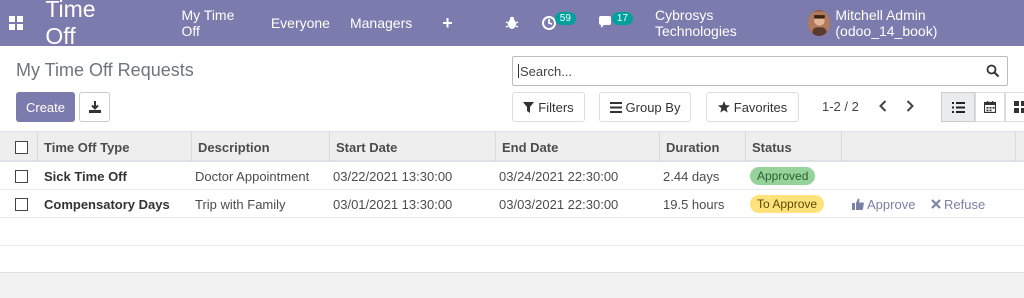 The height and width of the screenshot is (298, 1024). Describe the element at coordinates (936, 204) in the screenshot. I see `close-icon` at that location.